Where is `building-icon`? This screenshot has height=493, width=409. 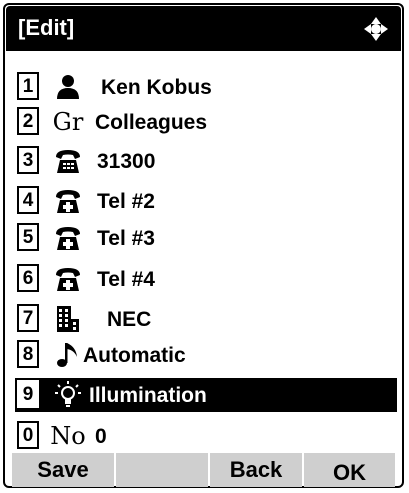 building-icon is located at coordinates (68, 319).